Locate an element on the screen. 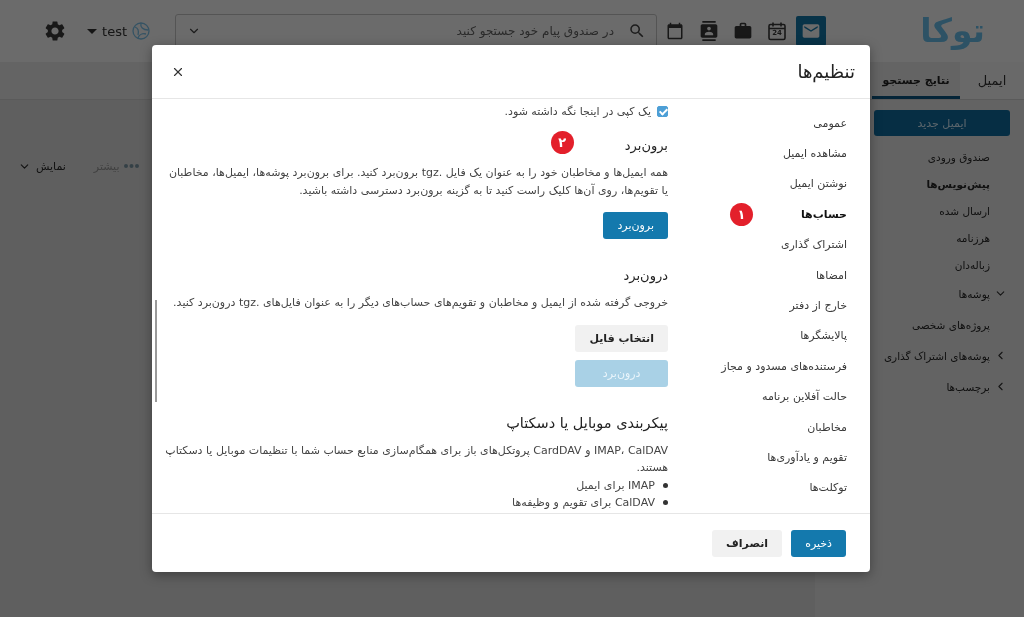 The height and width of the screenshot is (617, 1024). folder-item: زباله‌دان is located at coordinates (972, 264).